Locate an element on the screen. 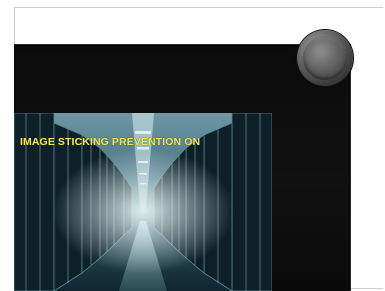 The image size is (385, 291). osd-message: IMAGE STICKING PREVENTION ON is located at coordinates (110, 142).